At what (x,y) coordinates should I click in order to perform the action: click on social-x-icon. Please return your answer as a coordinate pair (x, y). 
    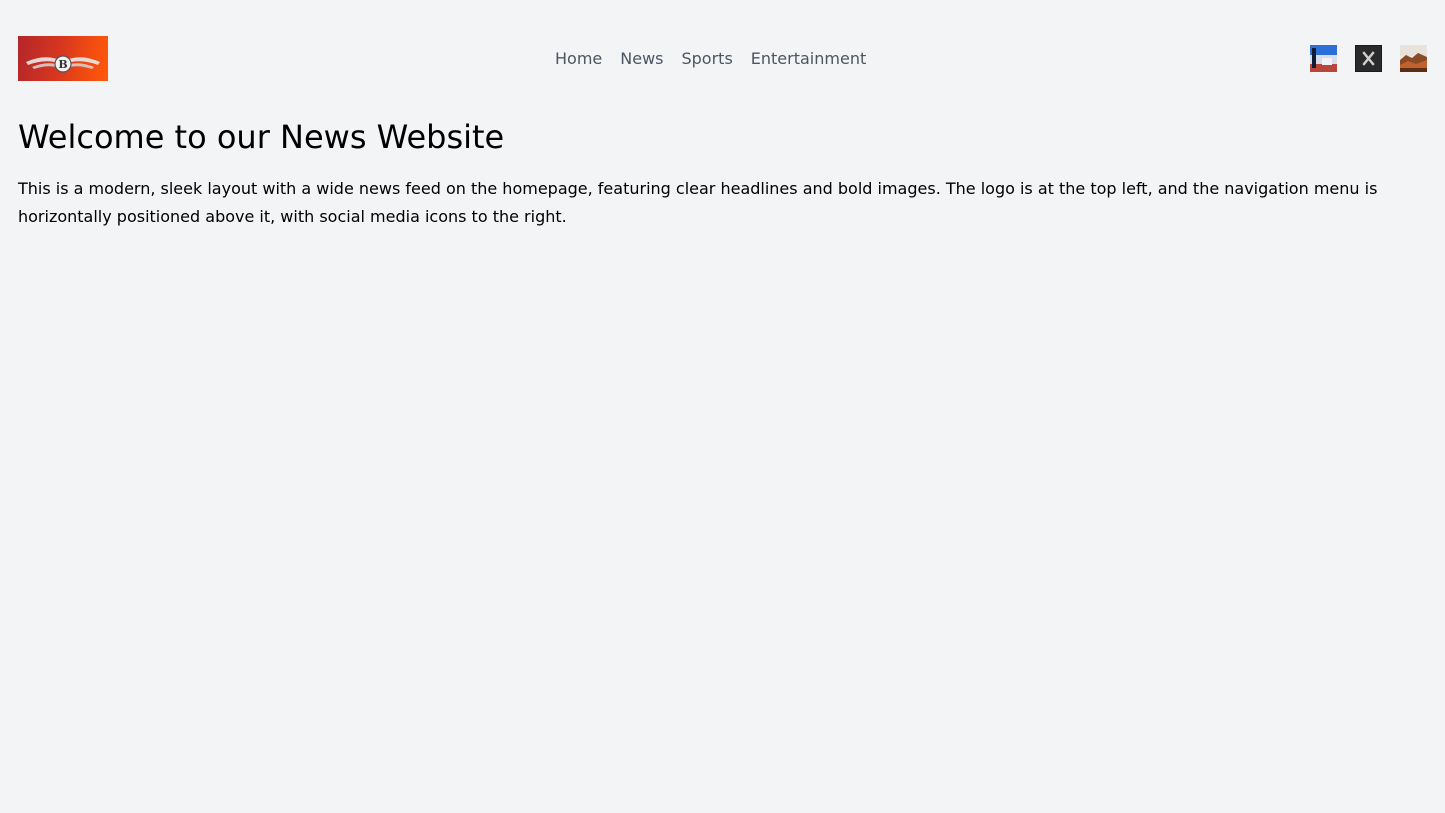
    Looking at the image, I should click on (1368, 58).